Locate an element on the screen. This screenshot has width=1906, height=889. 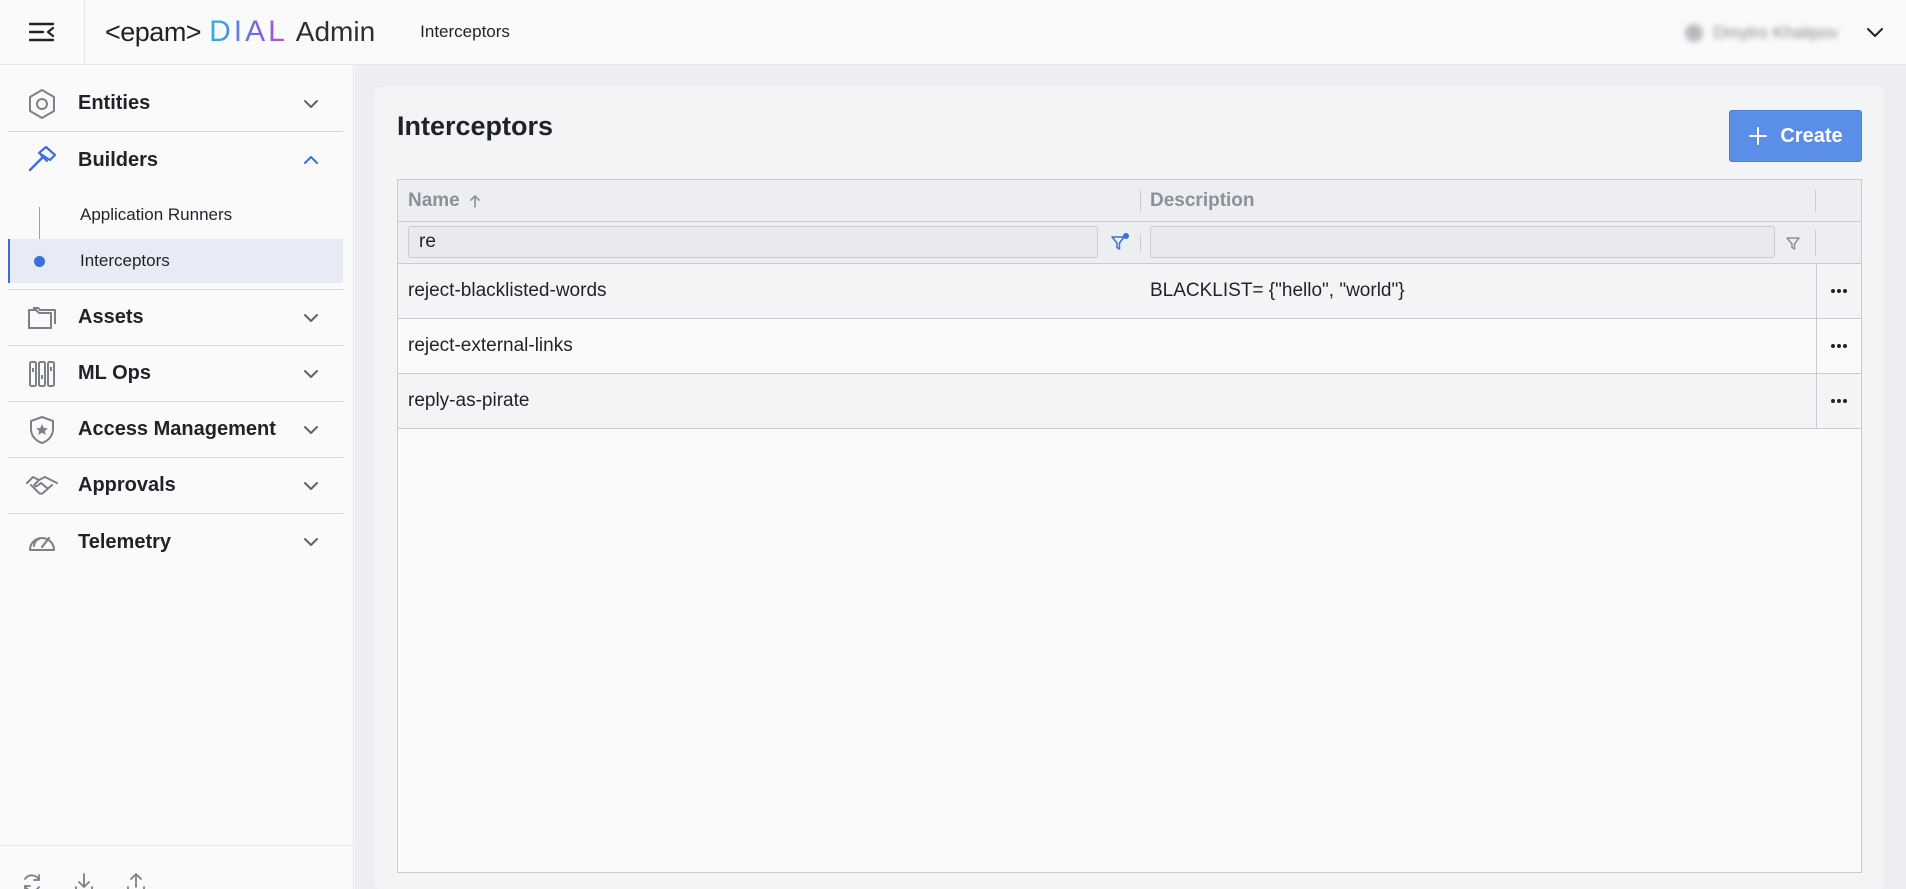
sidebar-section-approvals: Approvals is located at coordinates (175, 486).